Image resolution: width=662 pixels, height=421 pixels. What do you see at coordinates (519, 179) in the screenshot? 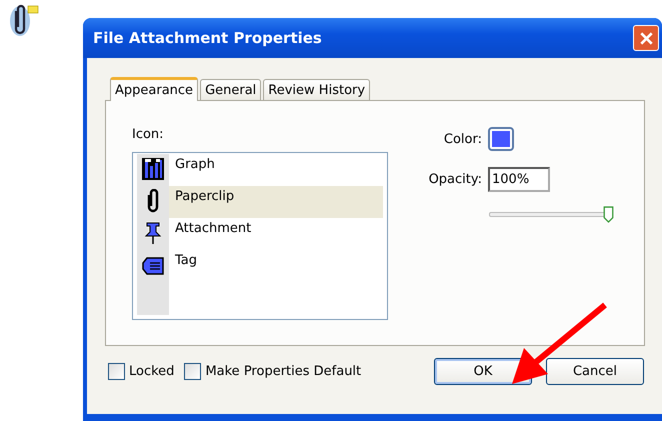
I see `opacity-field: 100%` at bounding box center [519, 179].